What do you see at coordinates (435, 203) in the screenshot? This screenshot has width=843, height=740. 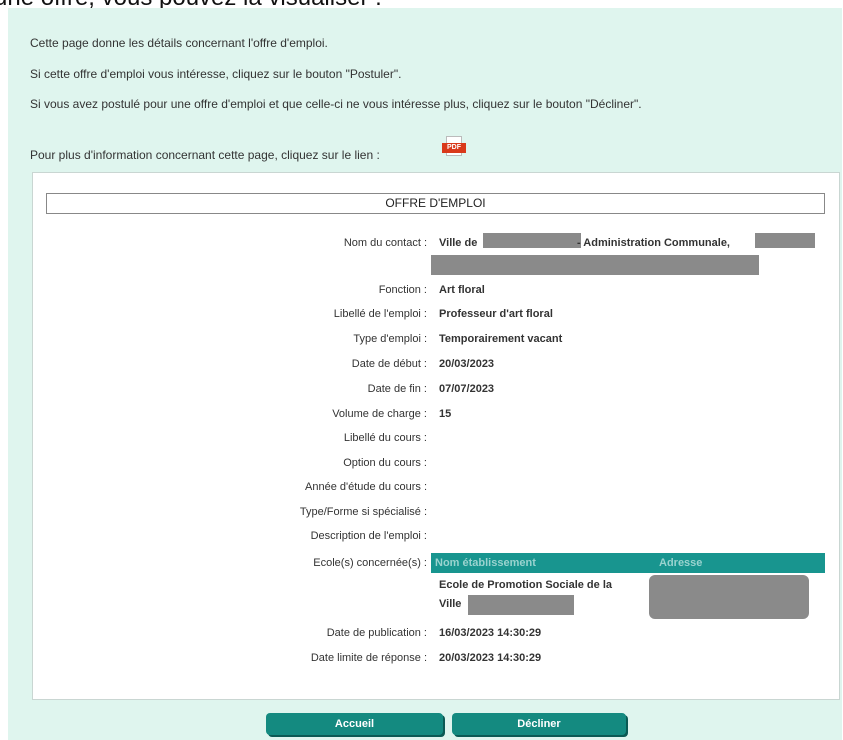 I see `offer-title: OFFRE D'EMPLOI` at bounding box center [435, 203].